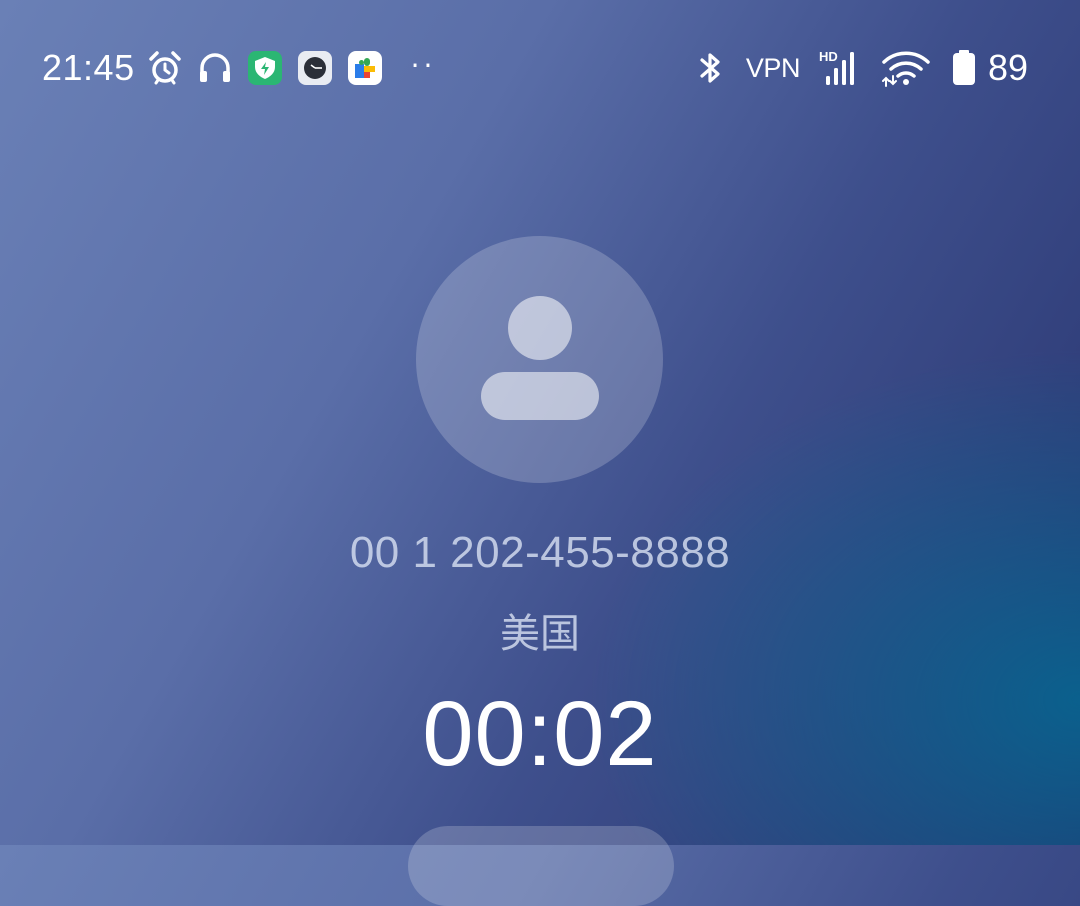 Image resolution: width=1080 pixels, height=906 pixels. I want to click on status-bar: 21:45 ·· VPN HD 89, so click(540, 67).